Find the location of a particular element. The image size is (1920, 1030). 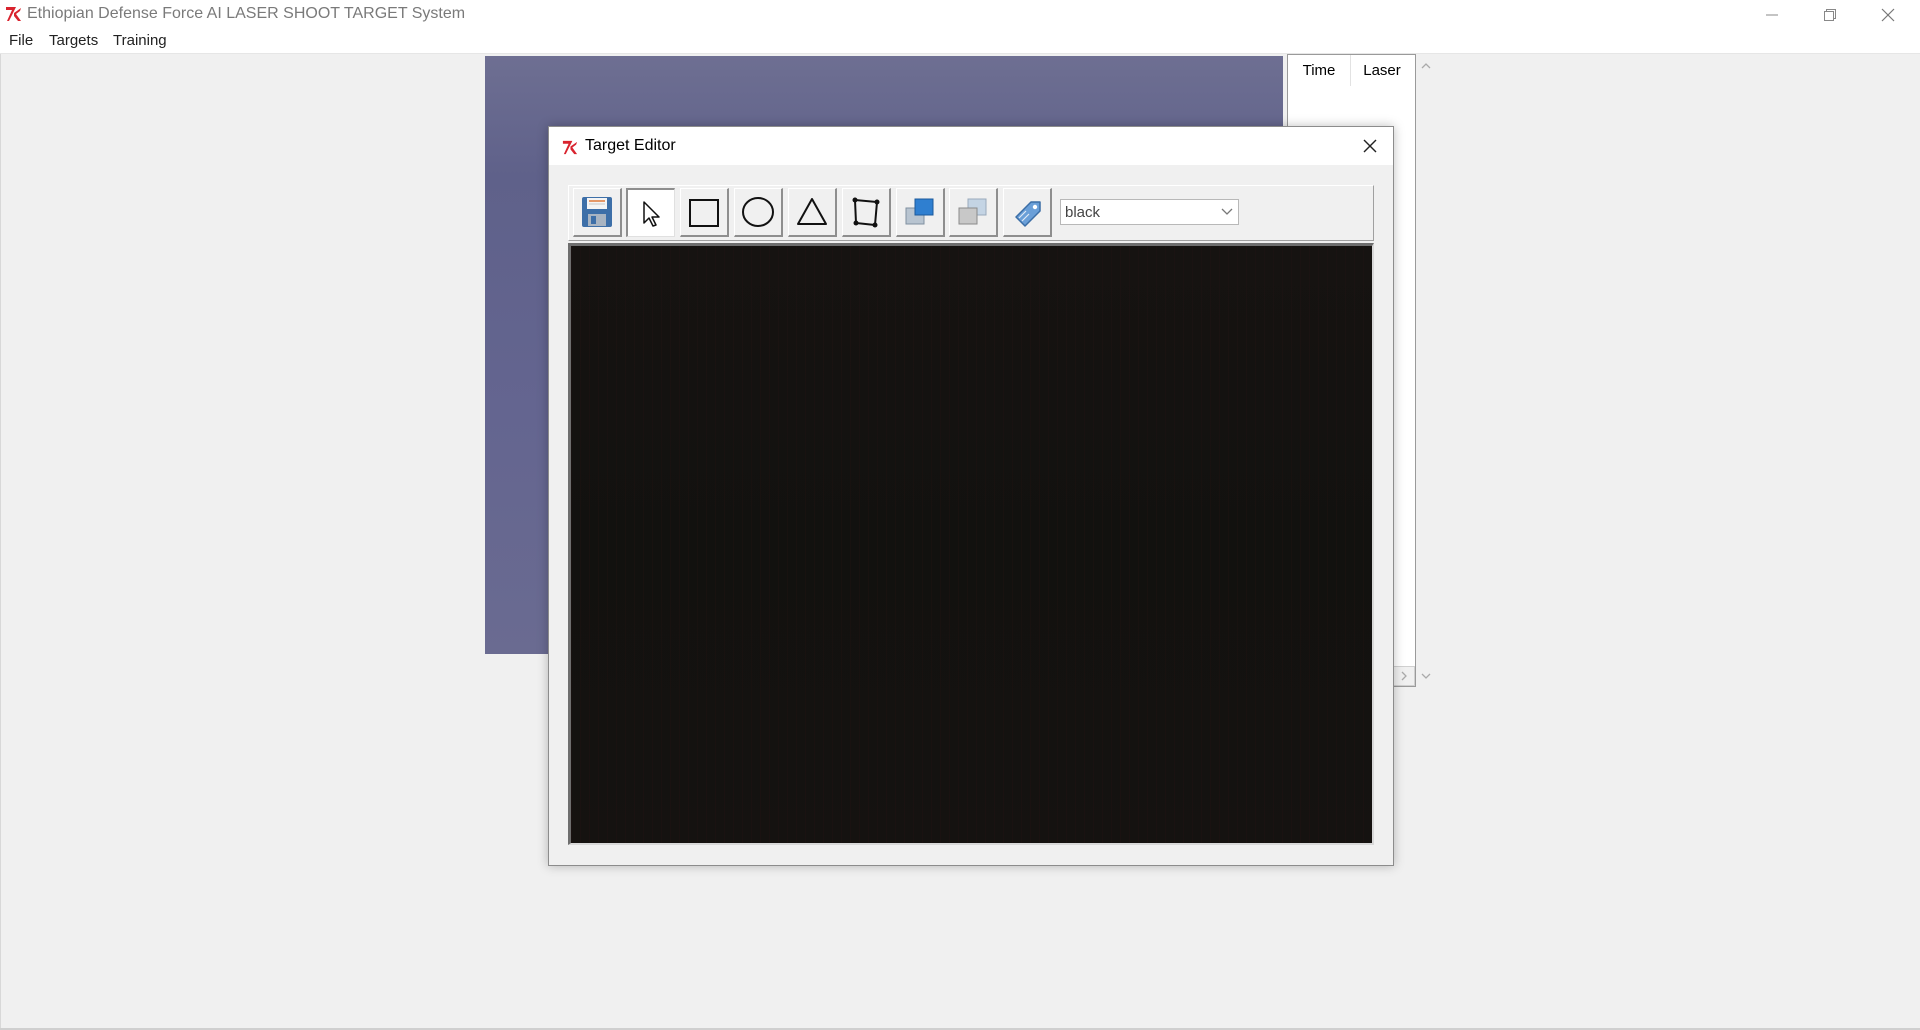

tag-icon is located at coordinates (1028, 214).